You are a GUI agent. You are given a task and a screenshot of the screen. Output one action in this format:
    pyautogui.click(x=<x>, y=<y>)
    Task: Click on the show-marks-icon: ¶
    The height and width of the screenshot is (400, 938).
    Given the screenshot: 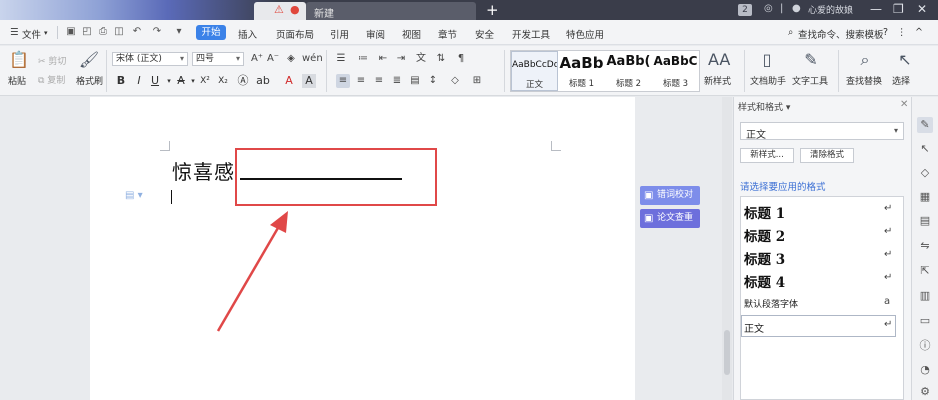 What is the action you would take?
    pyautogui.click(x=461, y=59)
    